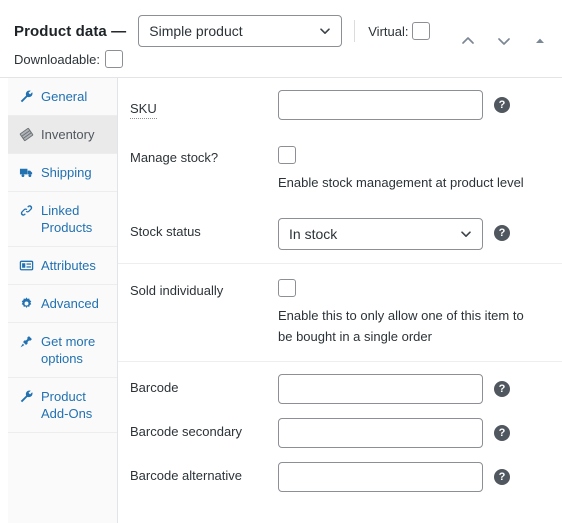  Describe the element at coordinates (421, 31) in the screenshot. I see `virtual-checkbox` at that location.